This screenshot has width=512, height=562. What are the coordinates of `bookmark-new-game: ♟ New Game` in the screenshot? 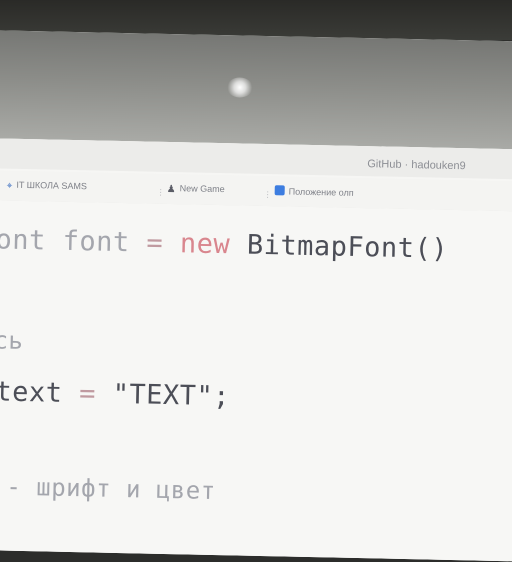 It's located at (196, 189).